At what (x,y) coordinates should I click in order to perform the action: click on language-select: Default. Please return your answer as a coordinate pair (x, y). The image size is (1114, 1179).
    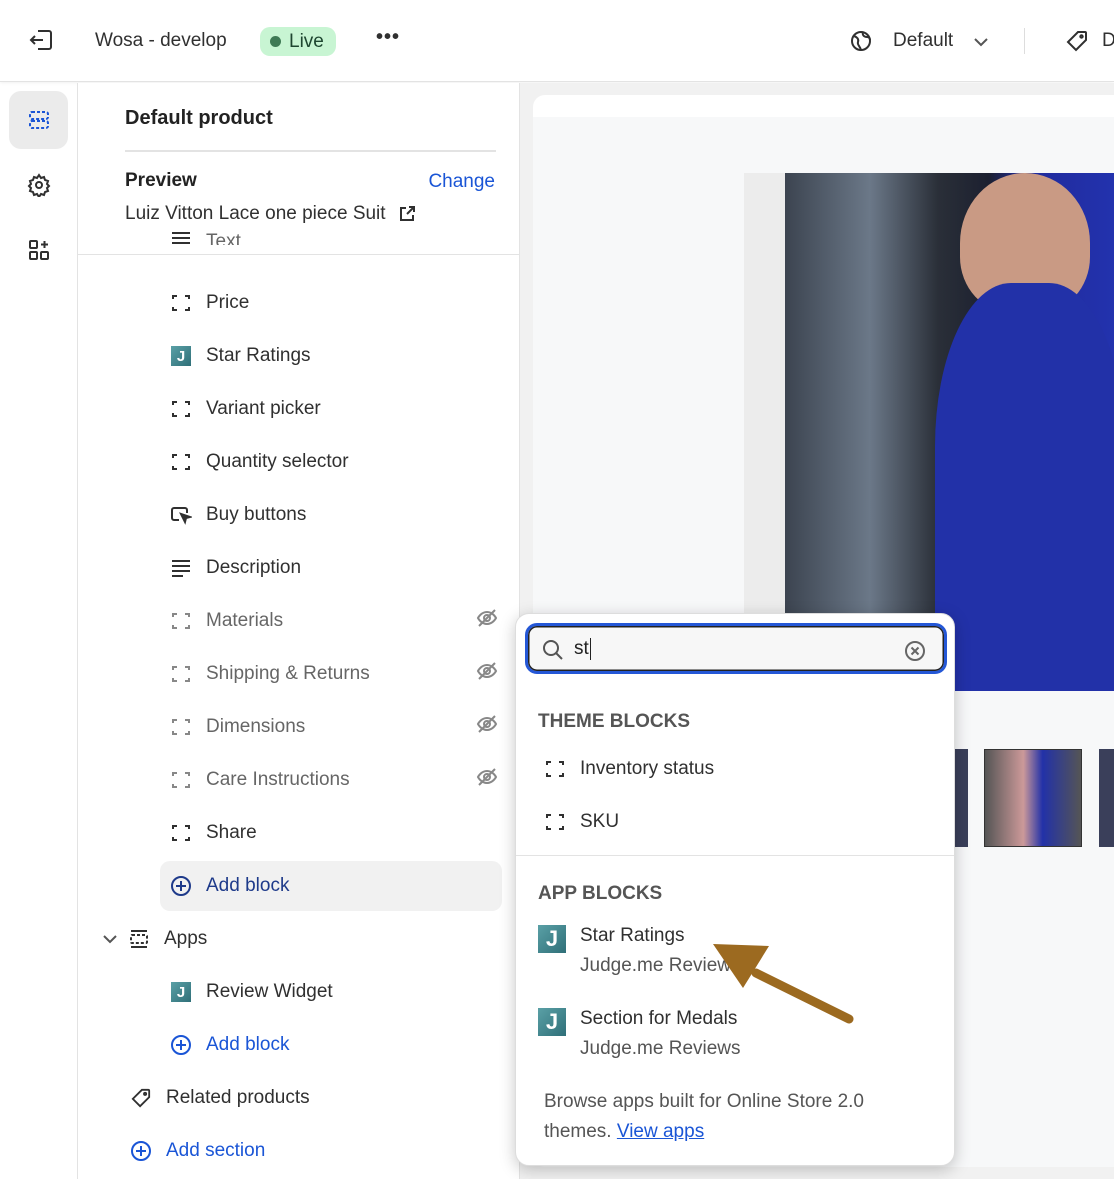
    Looking at the image, I should click on (923, 41).